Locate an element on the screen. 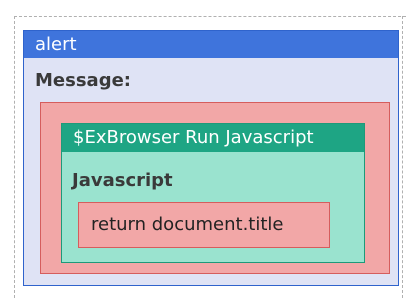 The height and width of the screenshot is (298, 406). run-javascript-title: $ExBrowser Run Javascript is located at coordinates (213, 138).